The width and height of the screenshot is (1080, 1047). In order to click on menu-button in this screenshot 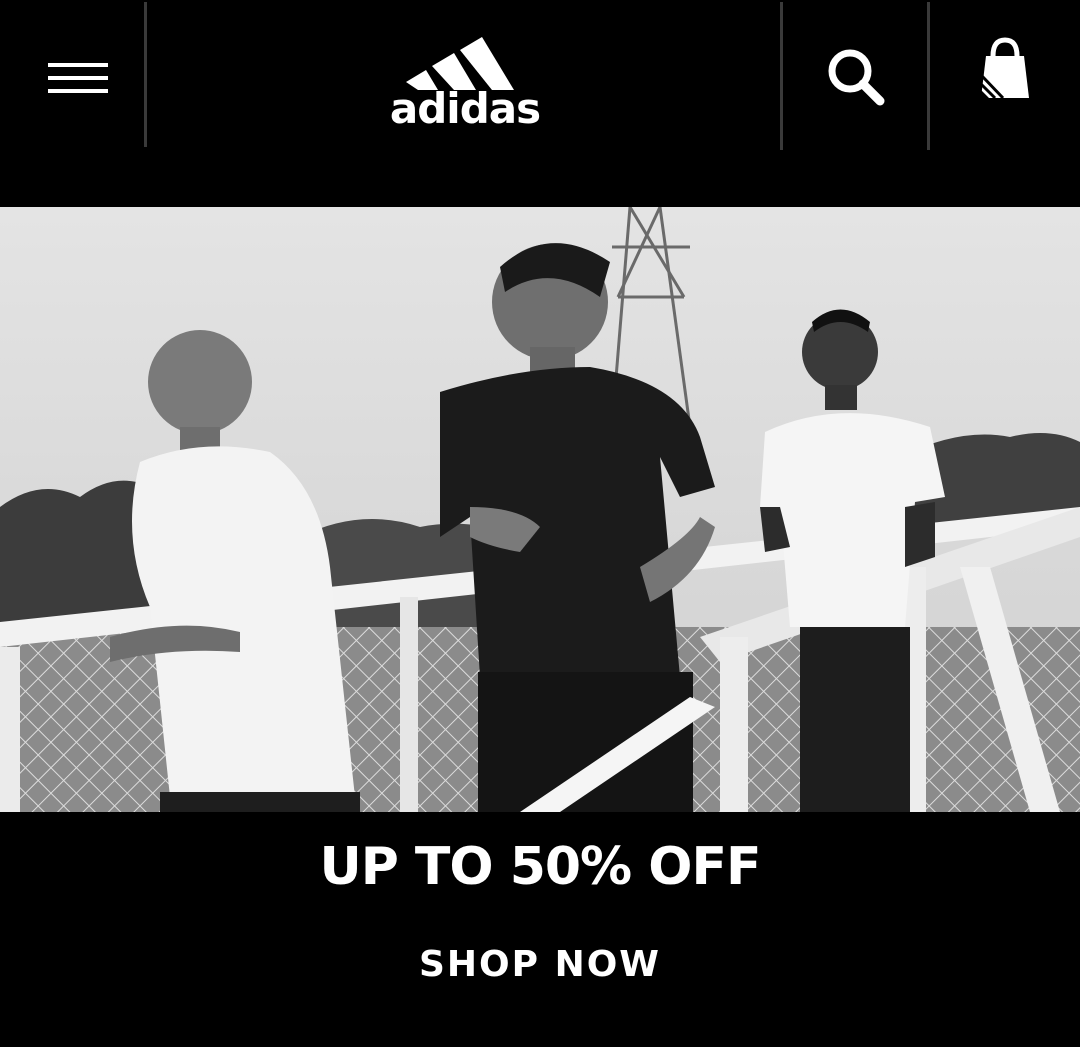, I will do `click(73, 75)`.